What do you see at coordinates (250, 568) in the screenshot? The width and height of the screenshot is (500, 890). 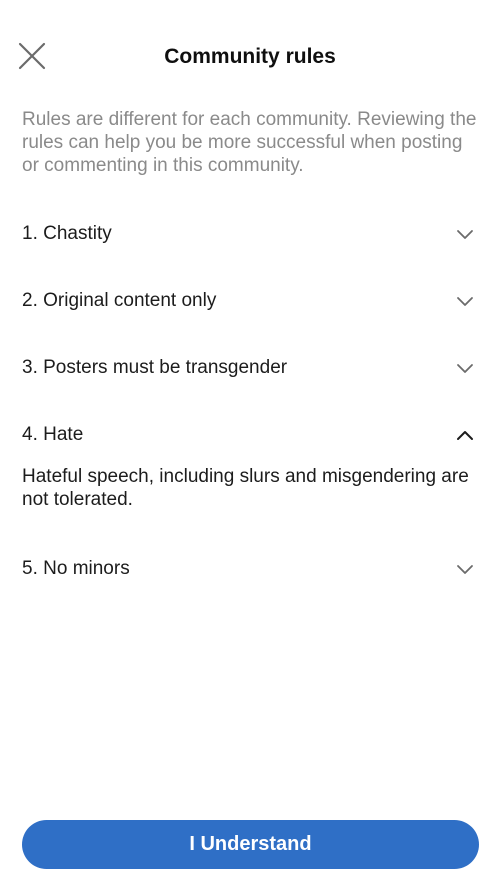 I see `rule-item-5: 5. No minors` at bounding box center [250, 568].